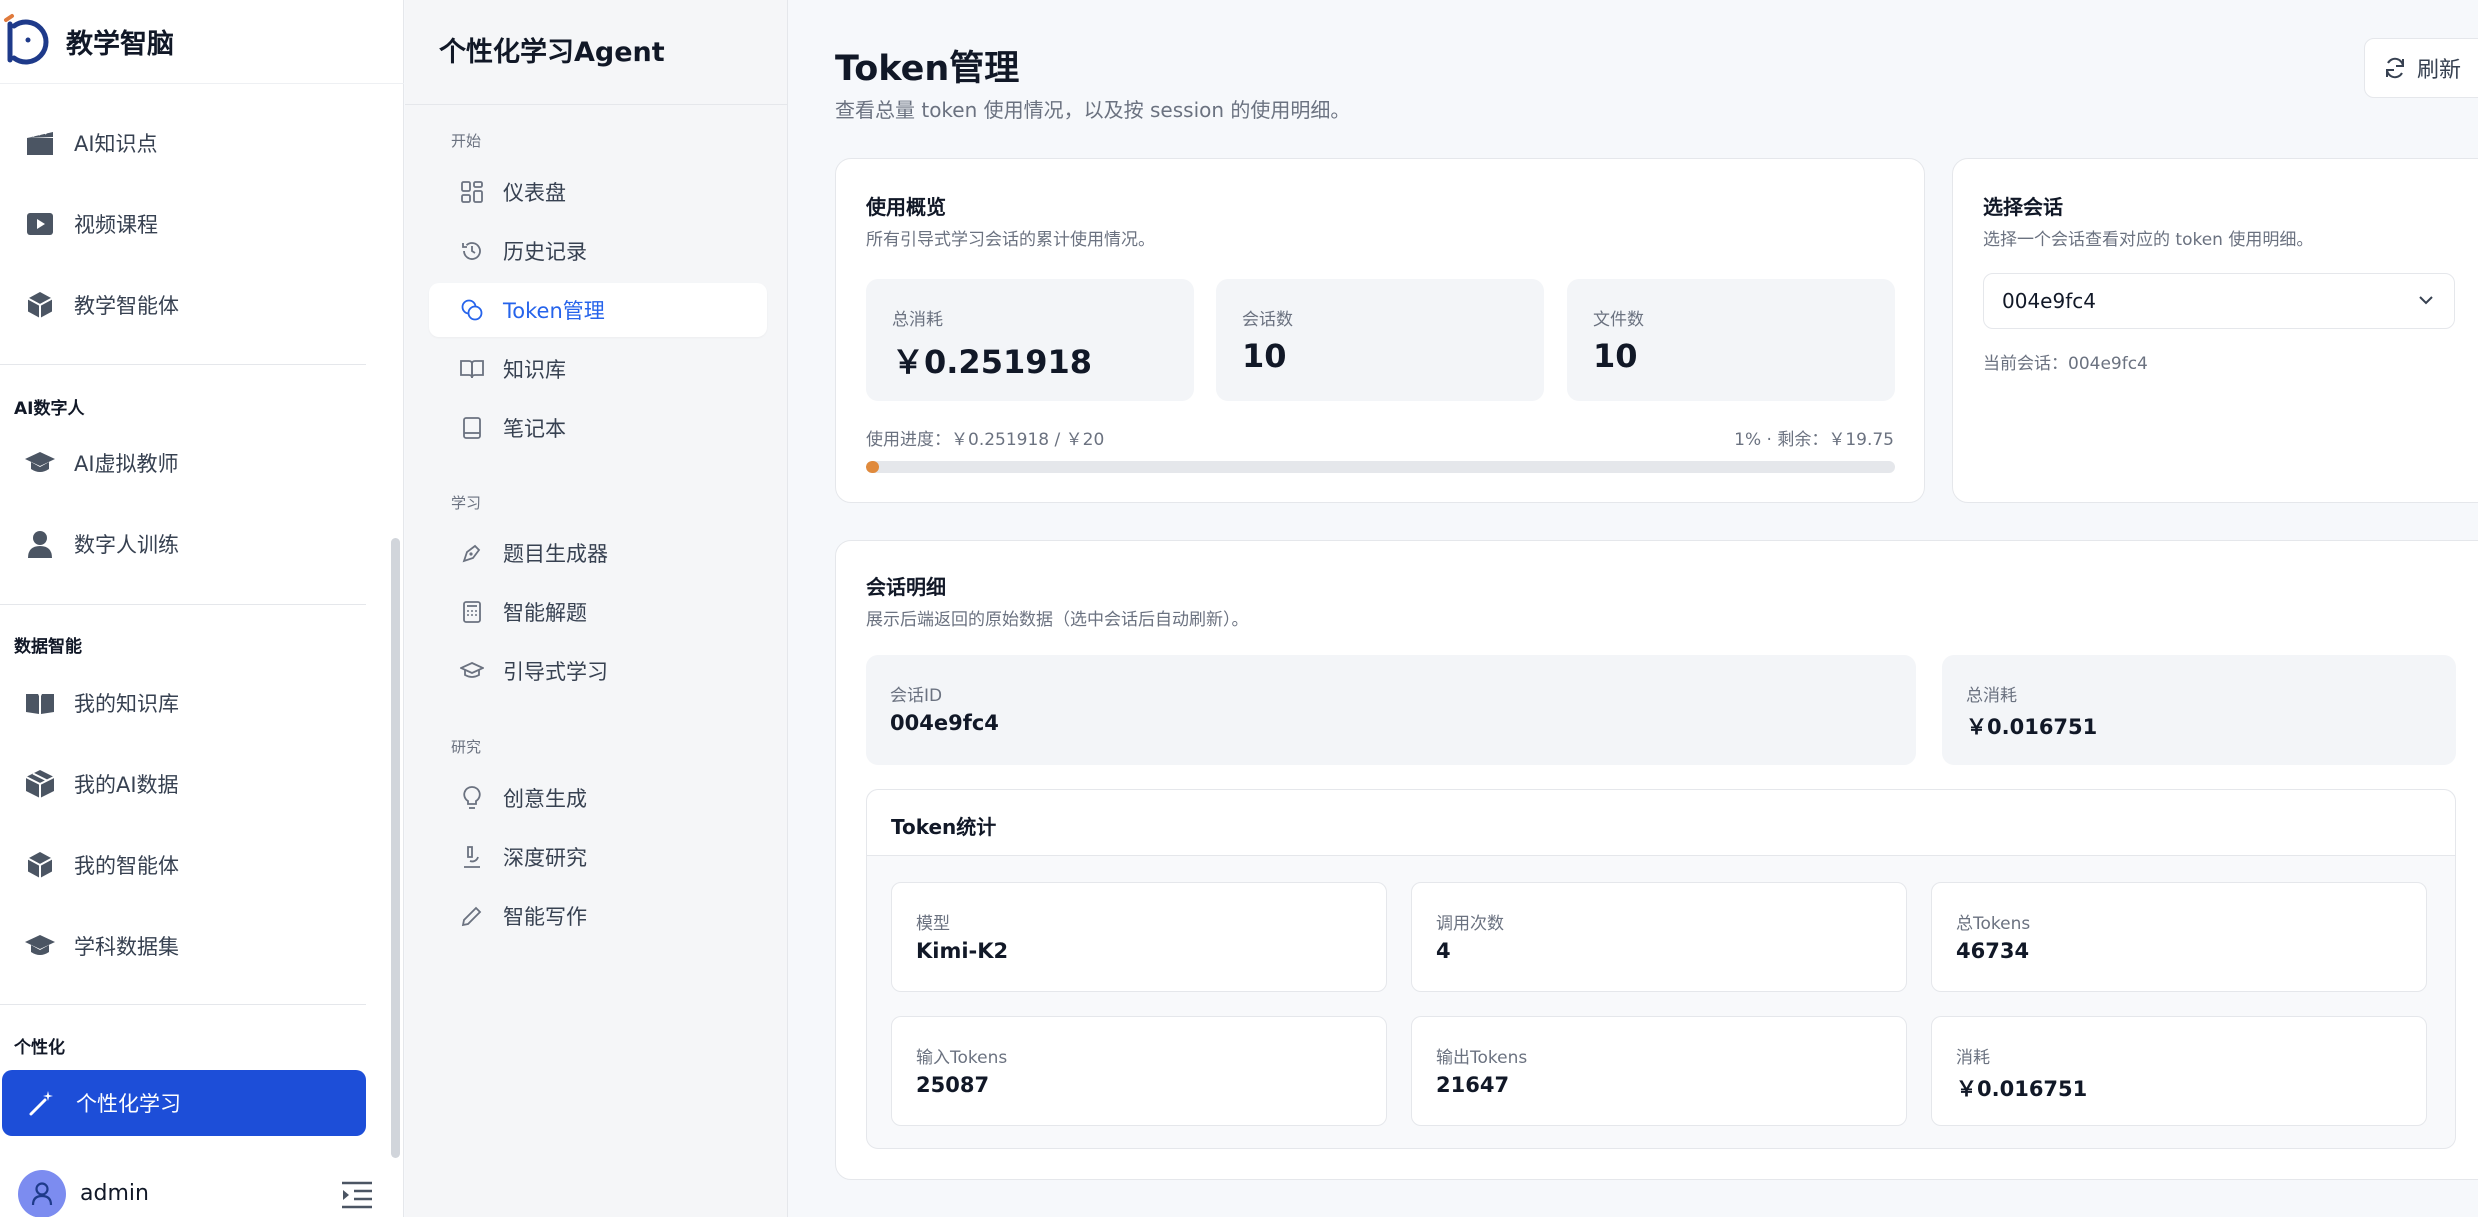  I want to click on sidebar-item-personalized-learning: 个性化学习, so click(184, 1103).